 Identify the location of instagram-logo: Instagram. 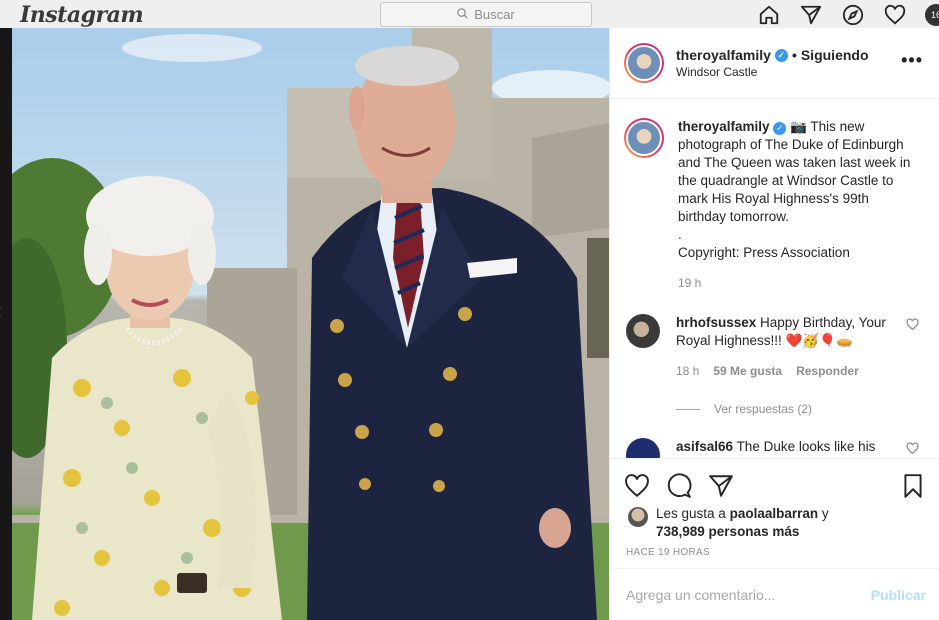
(82, 15).